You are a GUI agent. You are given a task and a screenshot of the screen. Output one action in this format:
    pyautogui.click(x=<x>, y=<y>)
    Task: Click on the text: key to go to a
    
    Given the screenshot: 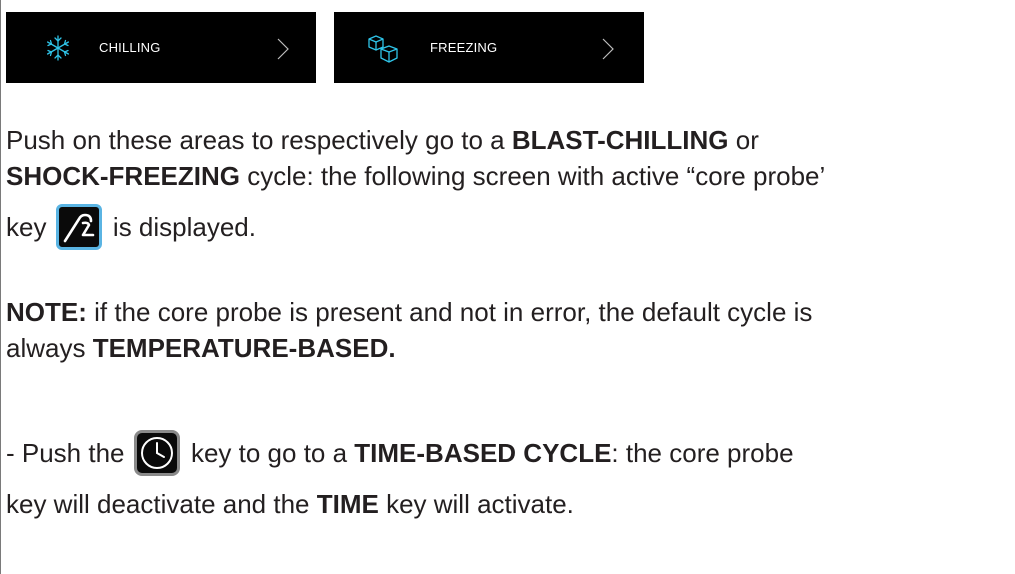 What is the action you would take?
    pyautogui.click(x=269, y=453)
    